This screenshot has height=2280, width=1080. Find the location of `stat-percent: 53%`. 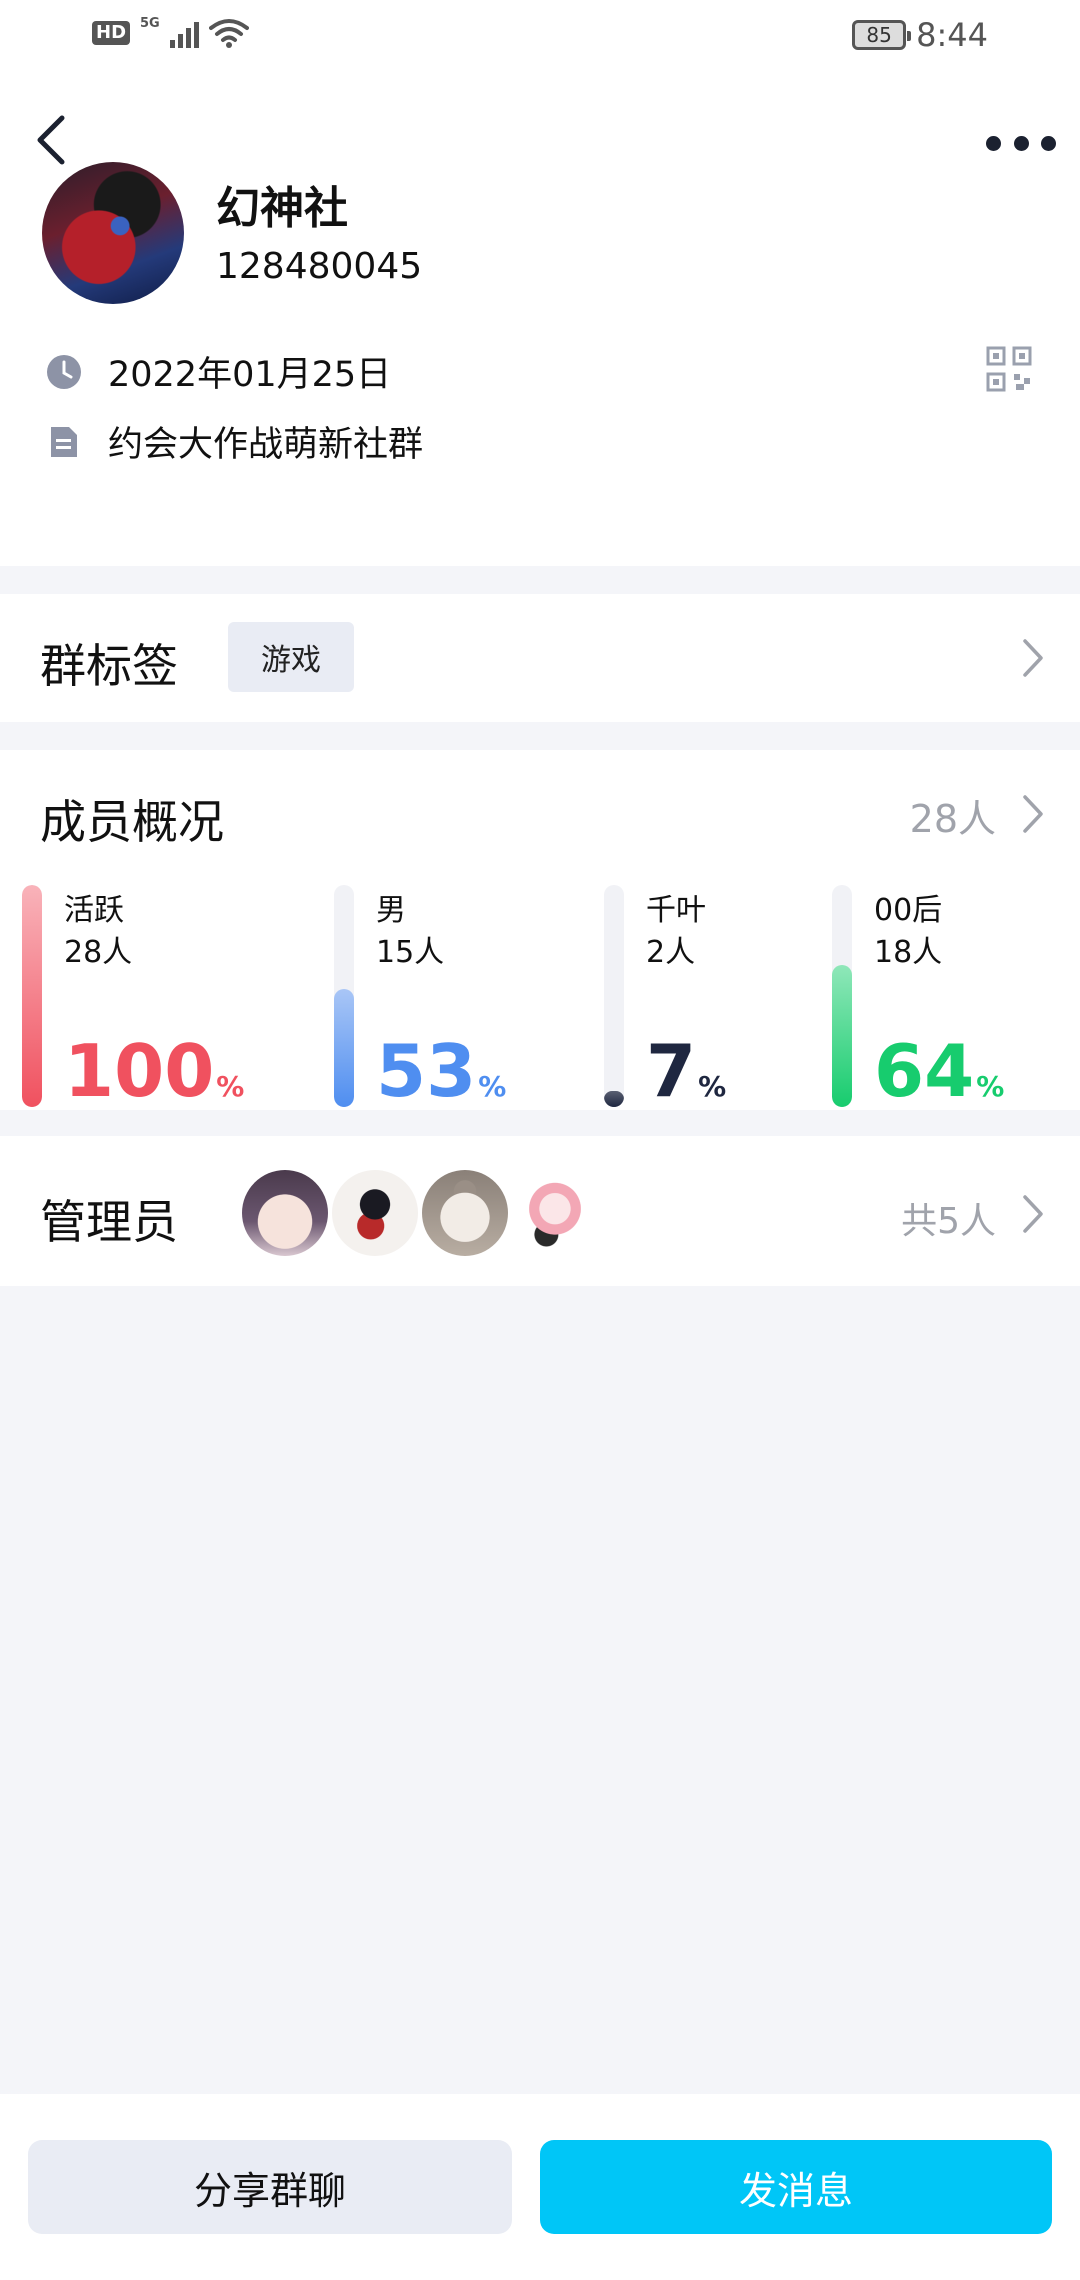

stat-percent: 53% is located at coordinates (441, 1079).